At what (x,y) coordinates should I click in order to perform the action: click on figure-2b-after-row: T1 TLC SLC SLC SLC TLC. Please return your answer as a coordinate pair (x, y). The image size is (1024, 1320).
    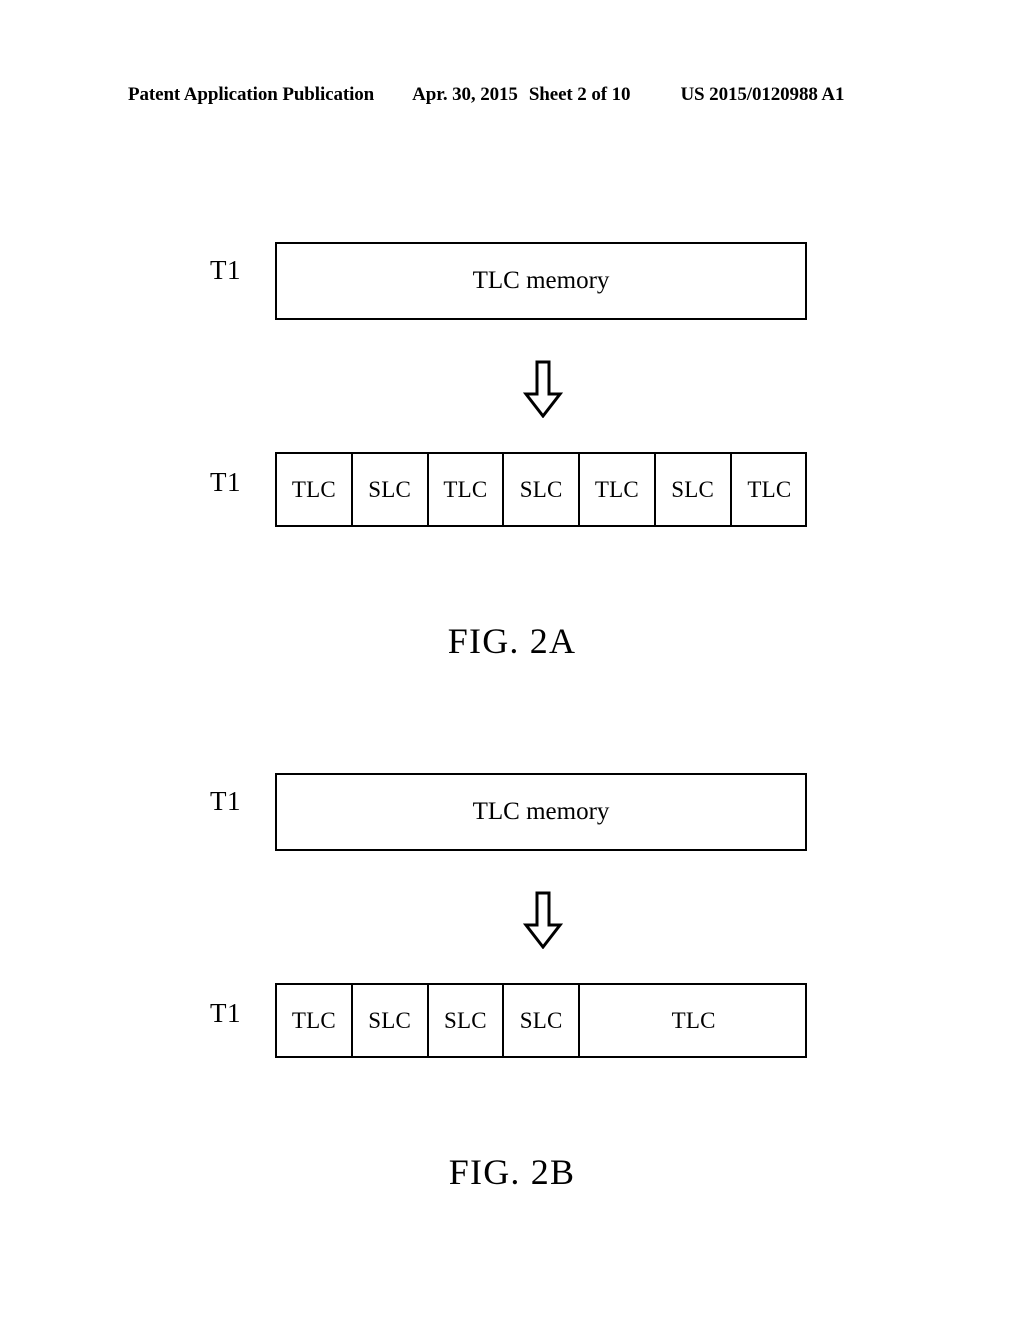
    Looking at the image, I should click on (512, 1015).